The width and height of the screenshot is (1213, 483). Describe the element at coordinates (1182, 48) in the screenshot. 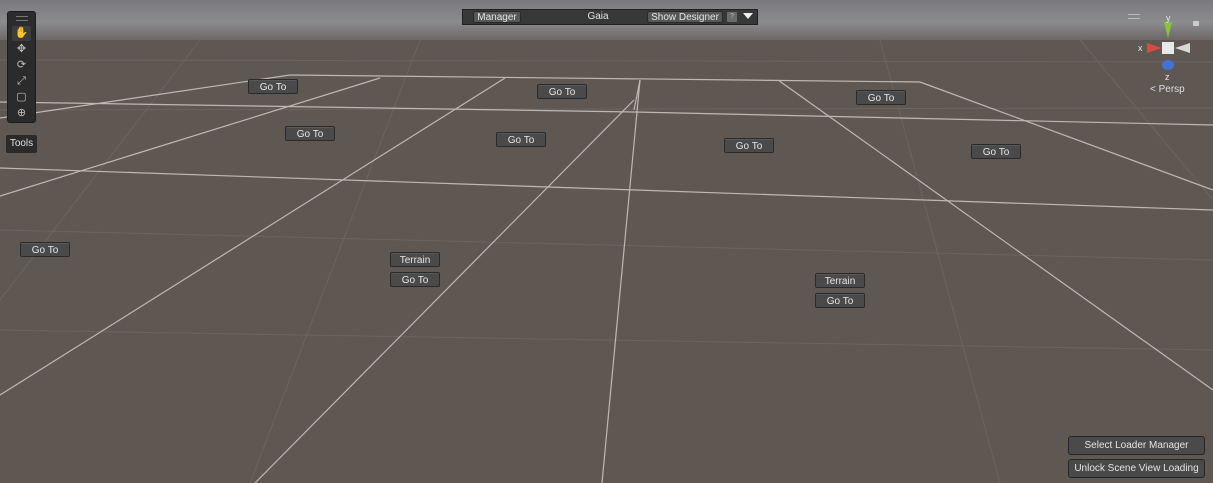

I see `neg-x-axis-cone-icon` at that location.